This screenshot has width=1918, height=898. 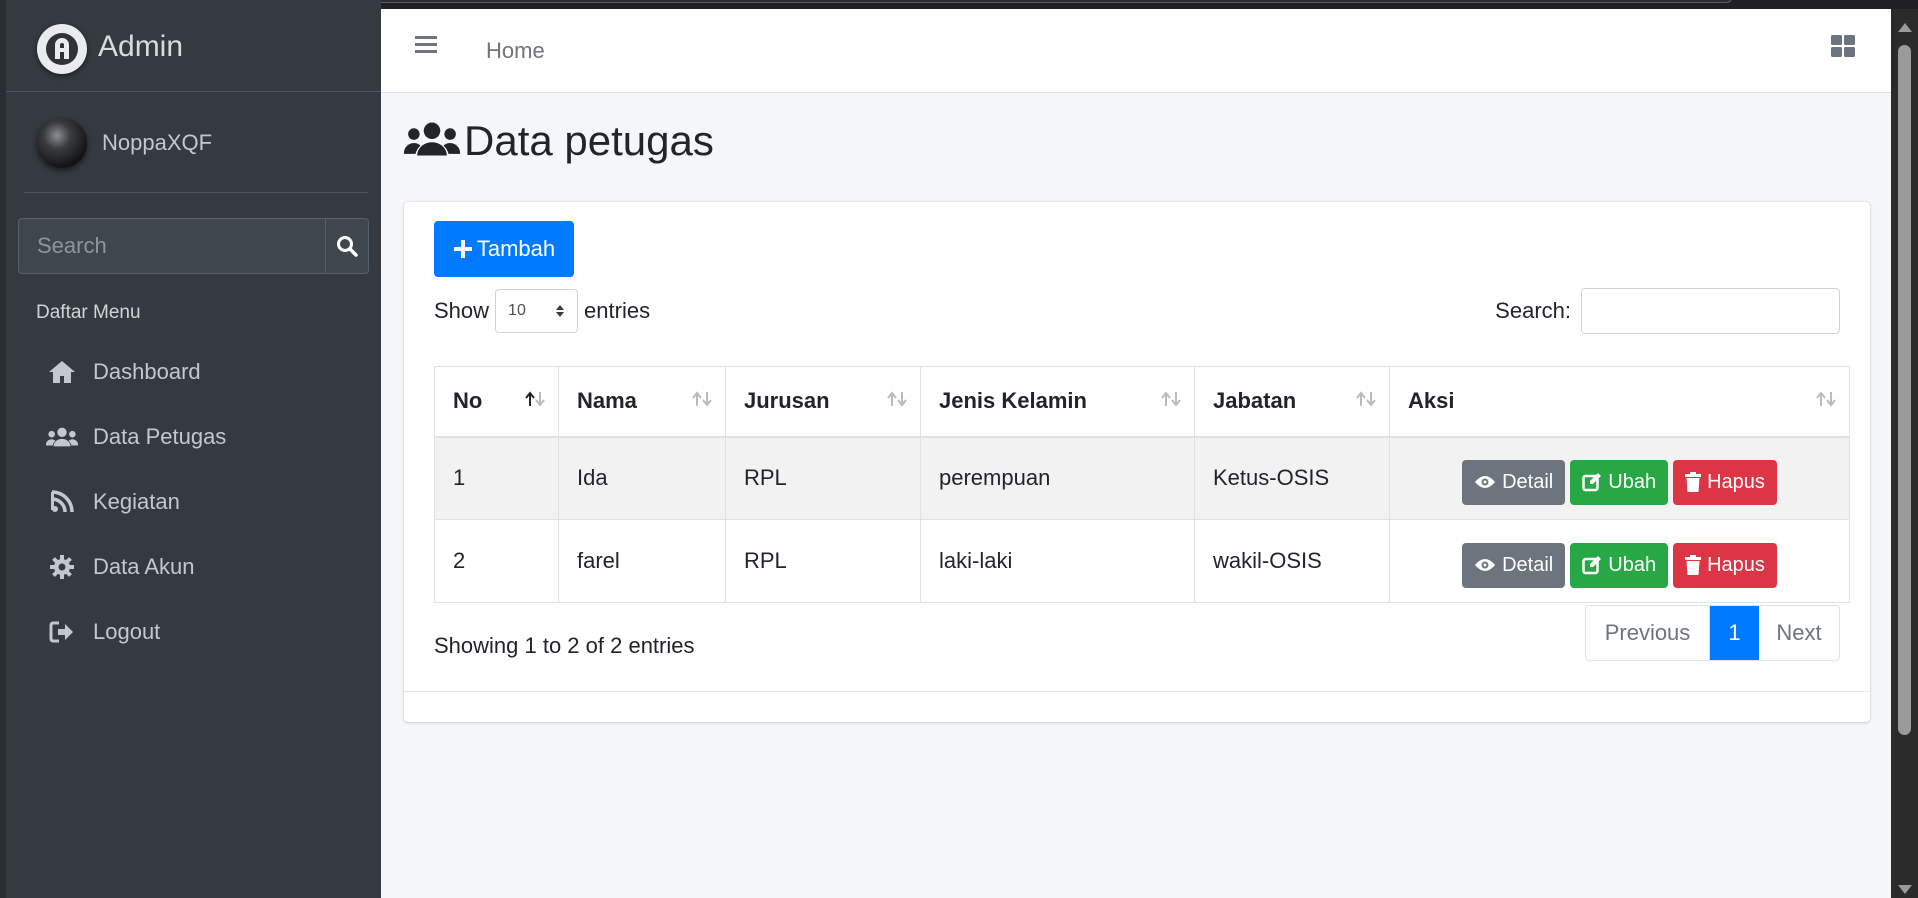 What do you see at coordinates (160, 436) in the screenshot?
I see `sidebar-item-label: Data Petugas` at bounding box center [160, 436].